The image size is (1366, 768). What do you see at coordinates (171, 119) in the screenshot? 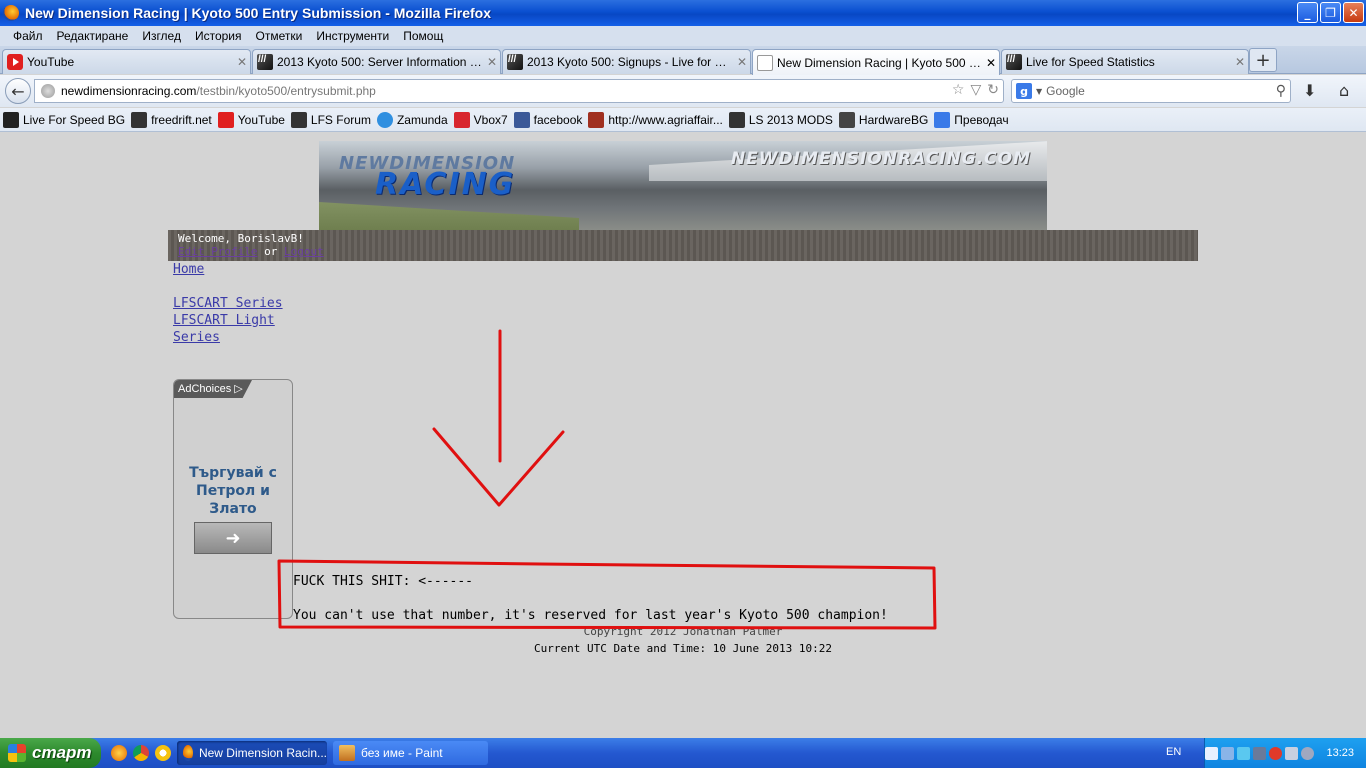
I see `bookmark-item: freedrift.net` at bounding box center [171, 119].